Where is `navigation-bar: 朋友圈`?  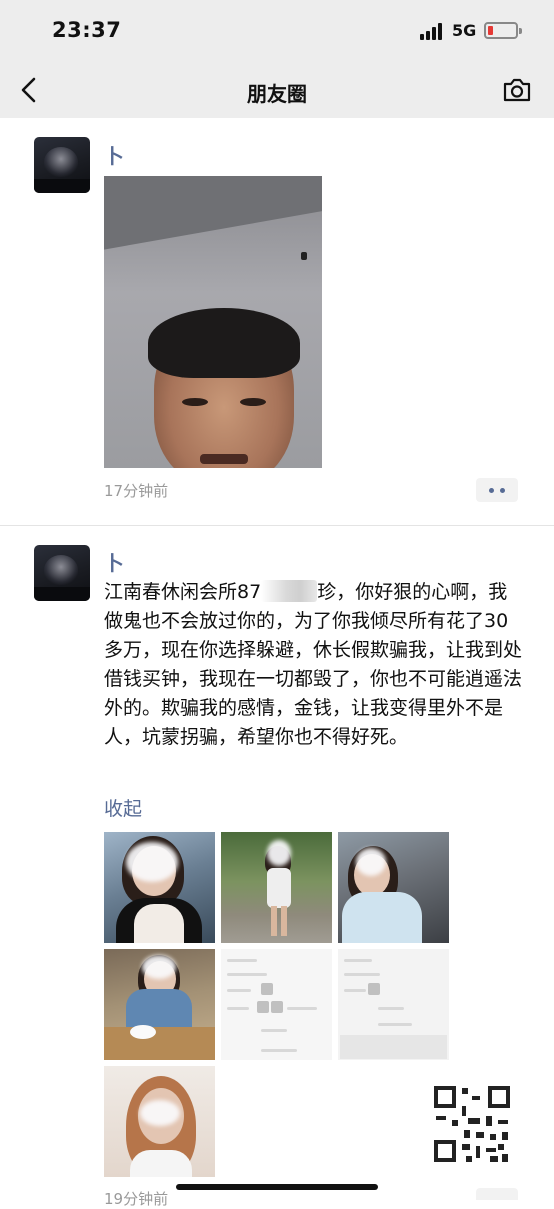 navigation-bar: 朋友圈 is located at coordinates (277, 90).